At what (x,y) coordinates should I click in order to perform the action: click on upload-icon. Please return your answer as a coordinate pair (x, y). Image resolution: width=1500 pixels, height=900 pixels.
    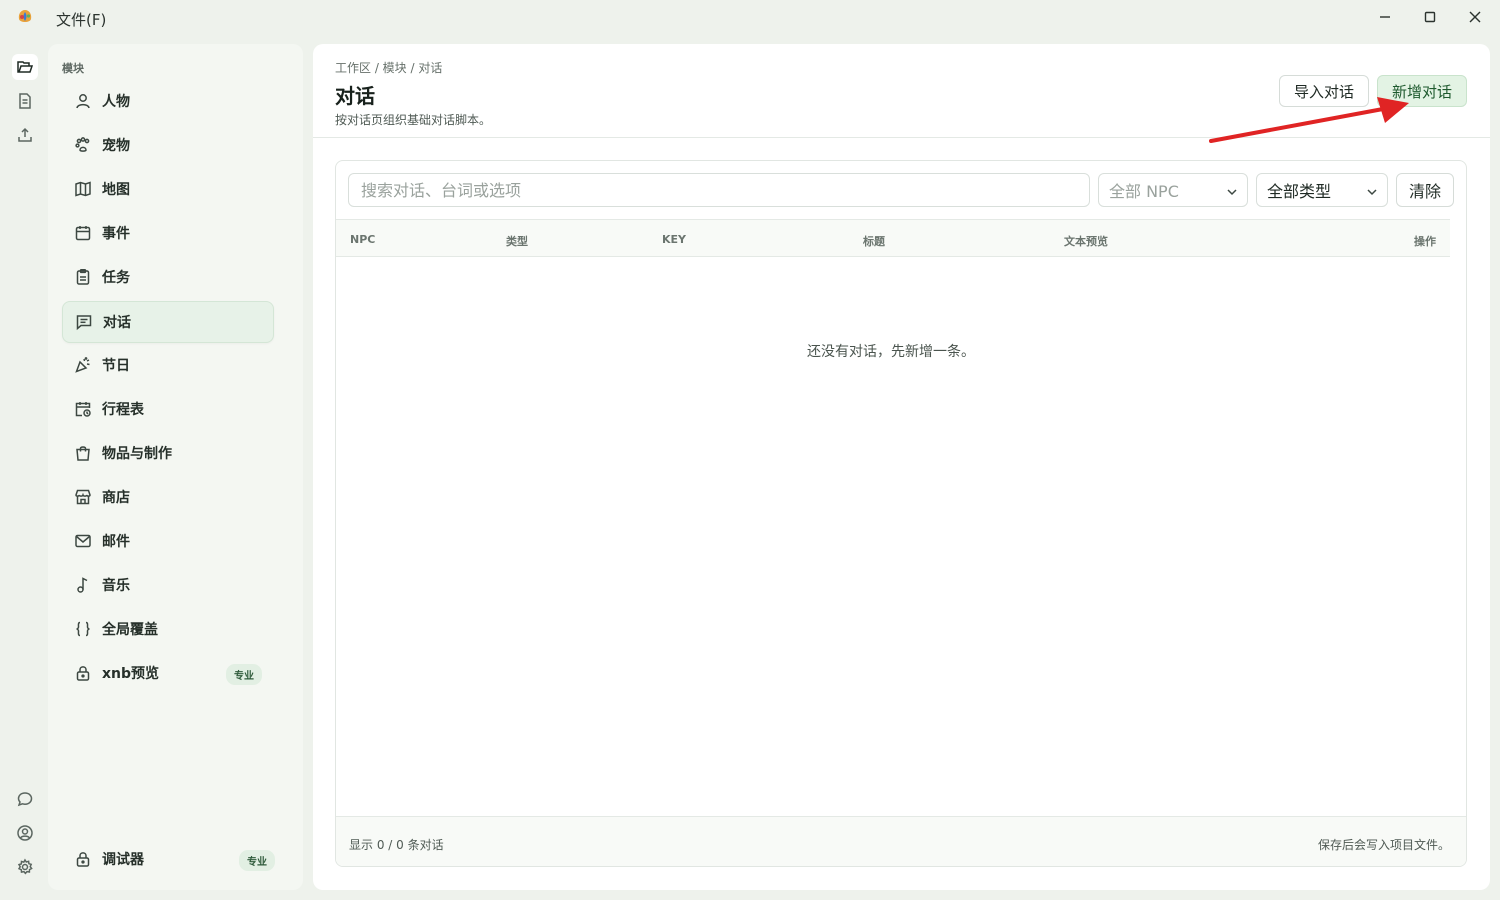
    Looking at the image, I should click on (25, 135).